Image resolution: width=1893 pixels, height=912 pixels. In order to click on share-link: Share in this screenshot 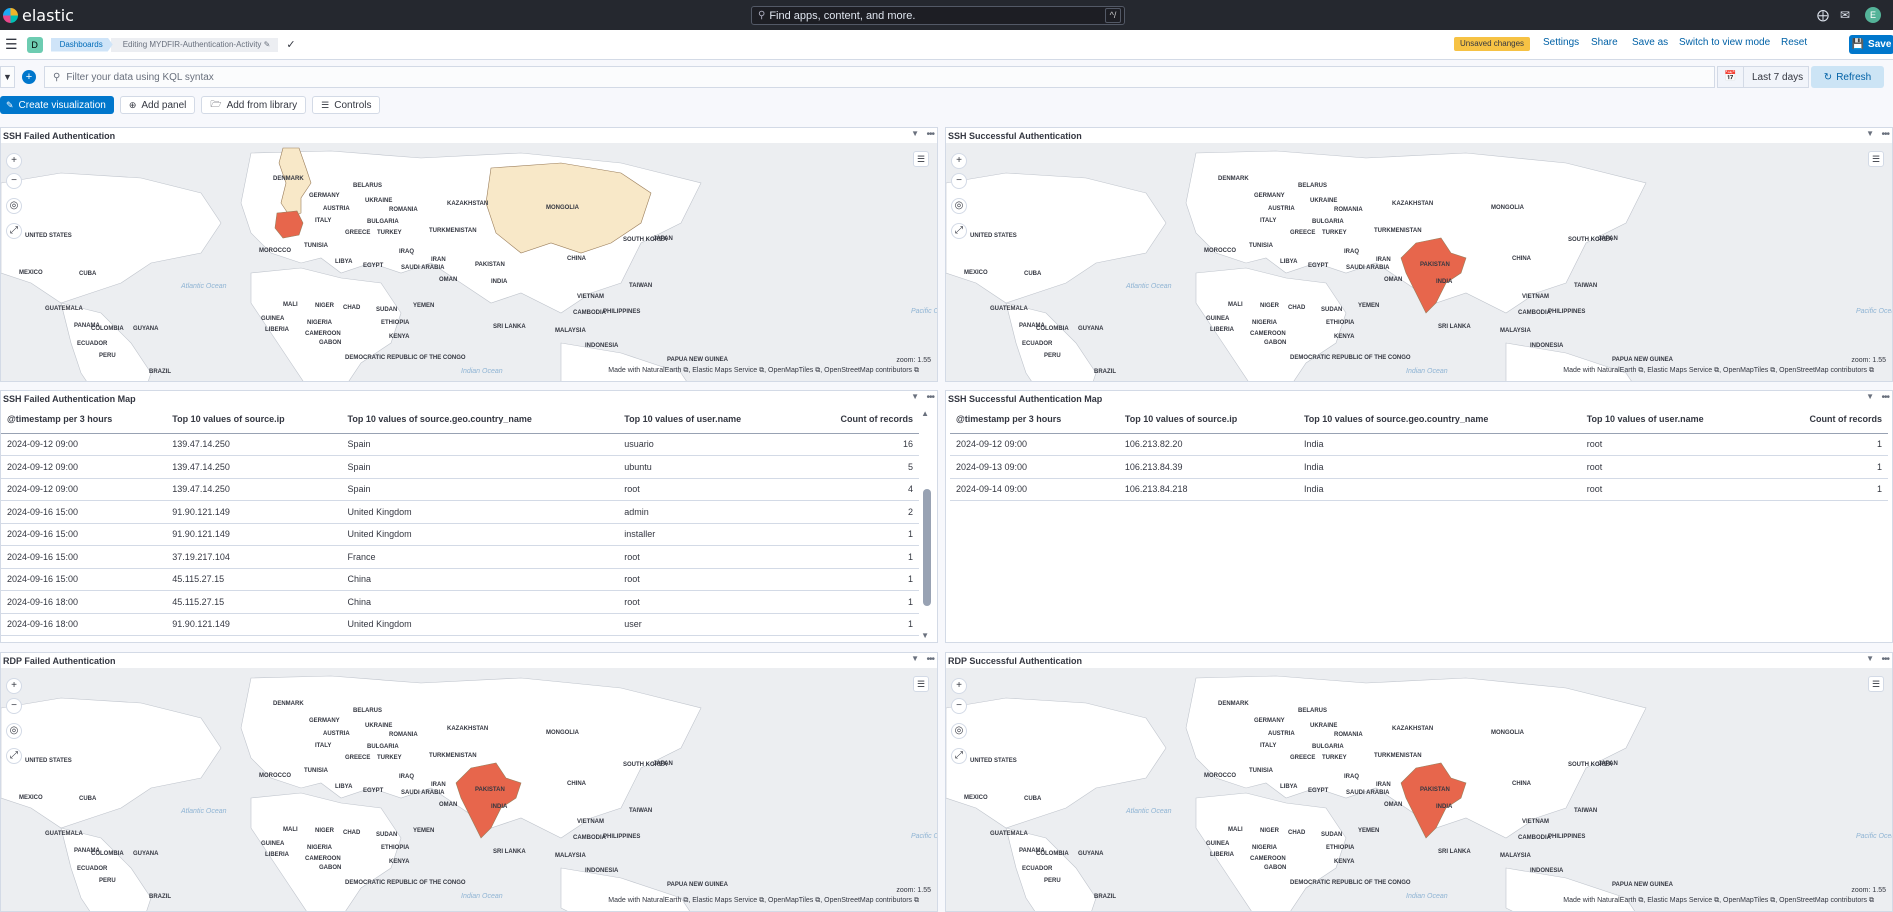, I will do `click(1604, 42)`.